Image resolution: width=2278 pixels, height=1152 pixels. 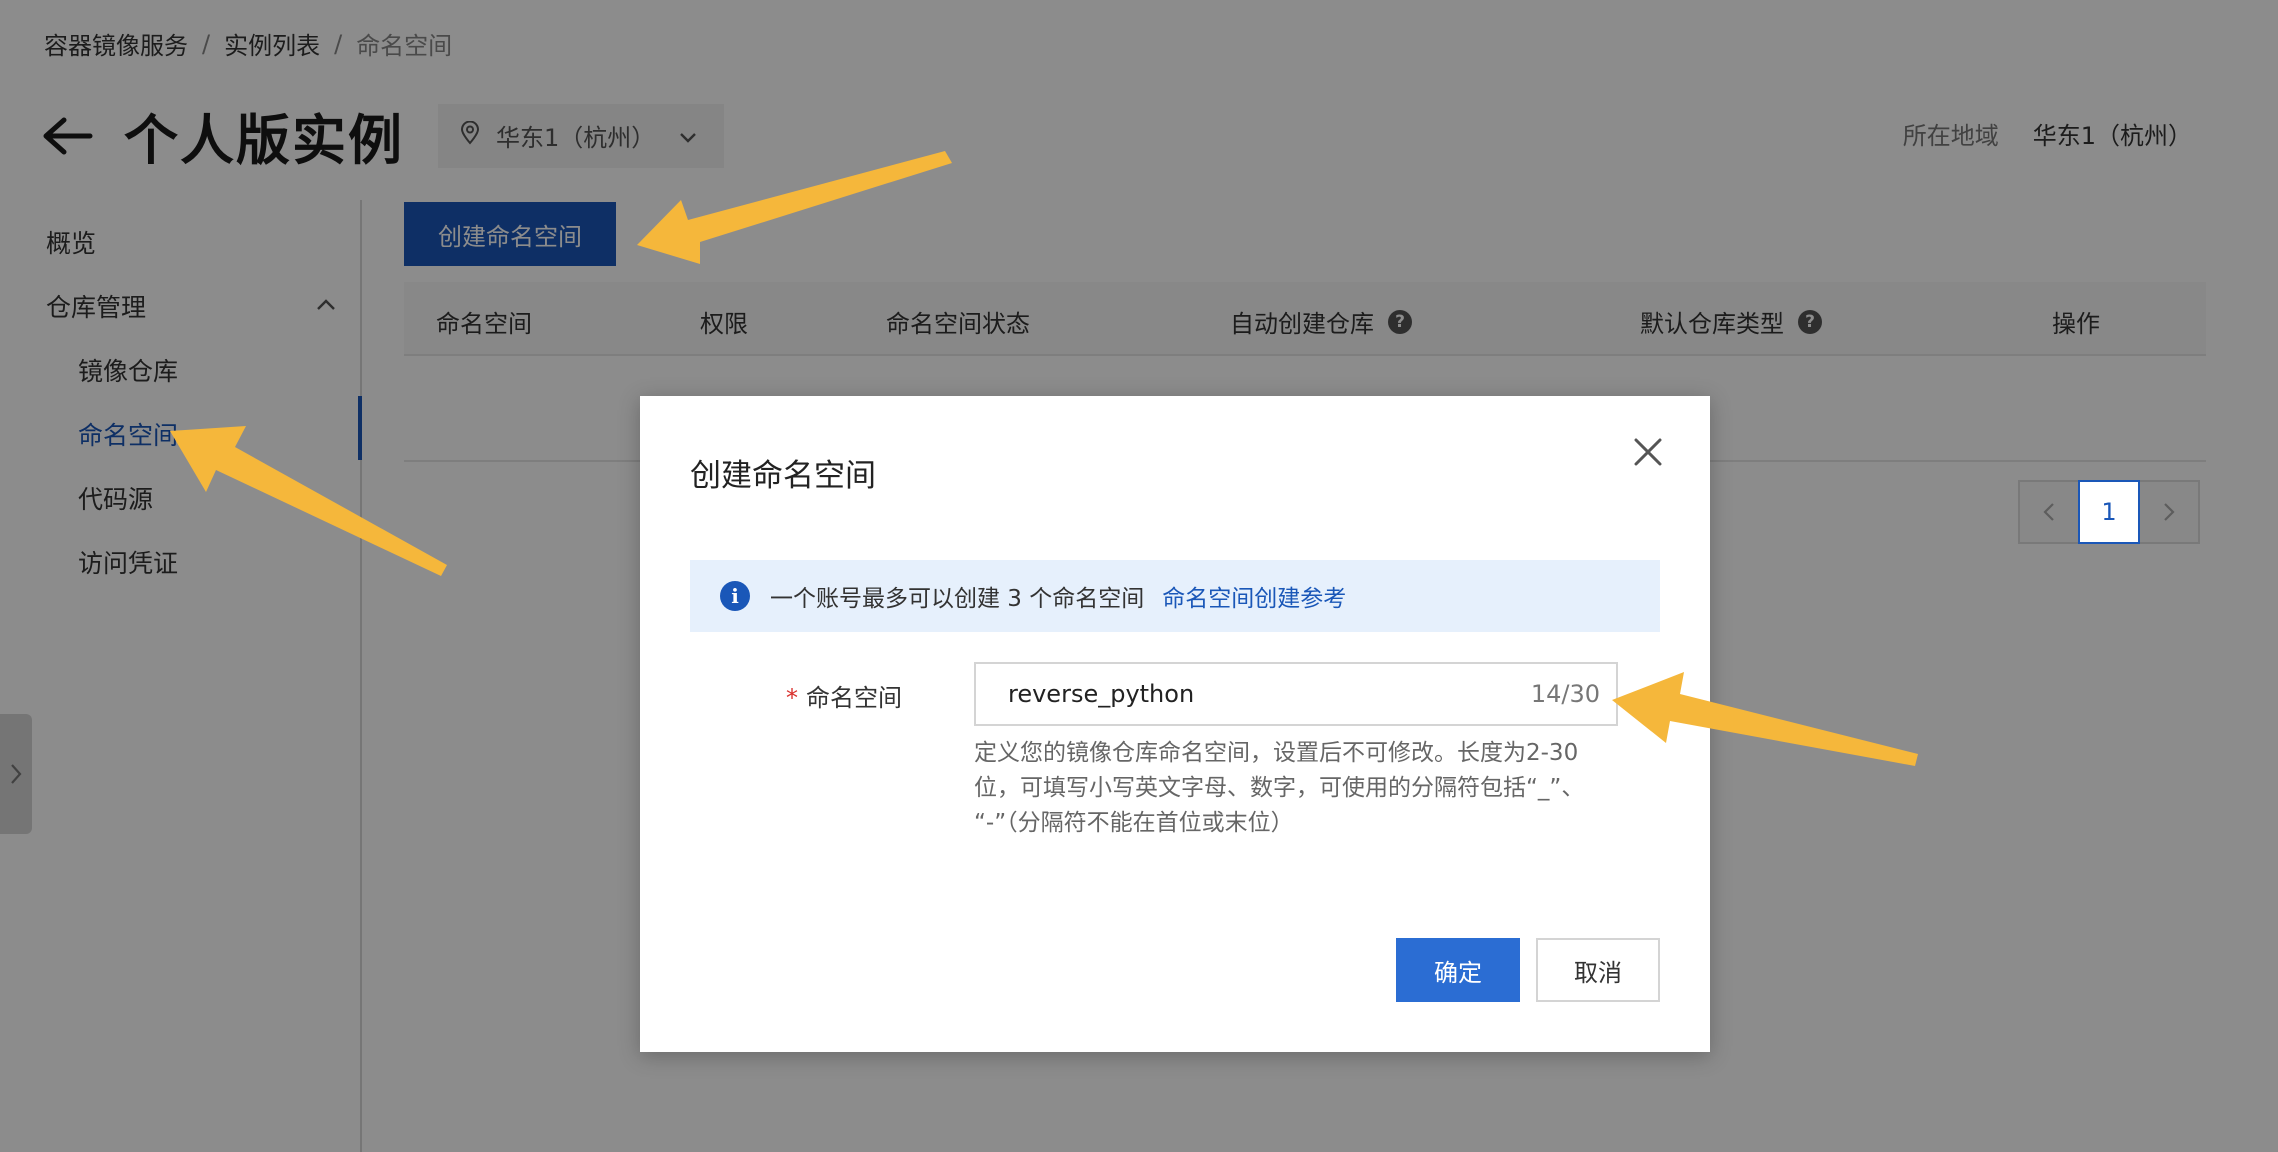 What do you see at coordinates (957, 599) in the screenshot?
I see `info-text: 一个账号最多可以创建 3 个命名空间` at bounding box center [957, 599].